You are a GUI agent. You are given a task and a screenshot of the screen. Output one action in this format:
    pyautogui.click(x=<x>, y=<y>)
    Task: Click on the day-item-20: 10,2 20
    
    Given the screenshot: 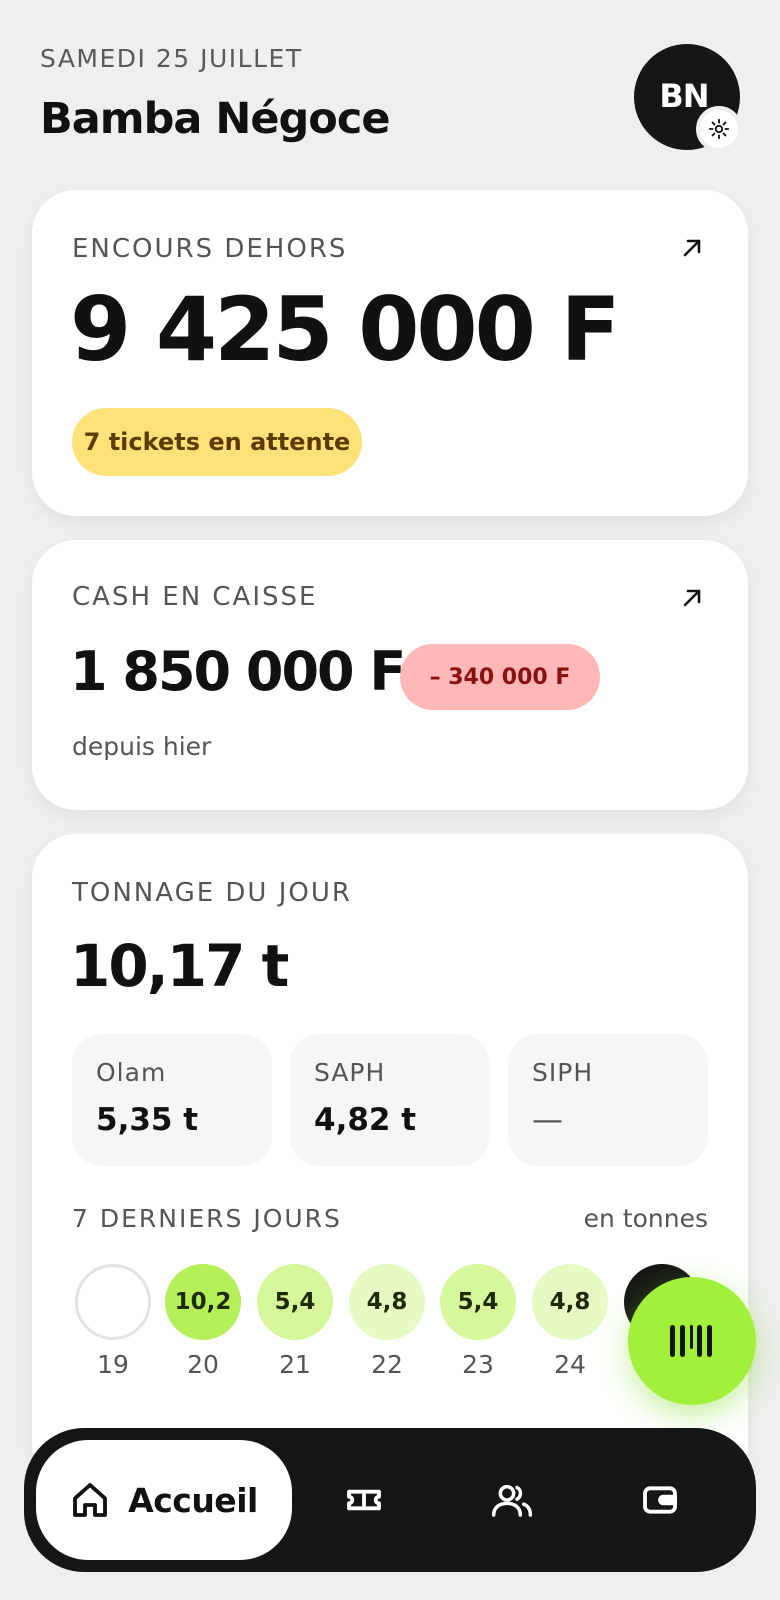 What is the action you would take?
    pyautogui.click(x=203, y=1321)
    